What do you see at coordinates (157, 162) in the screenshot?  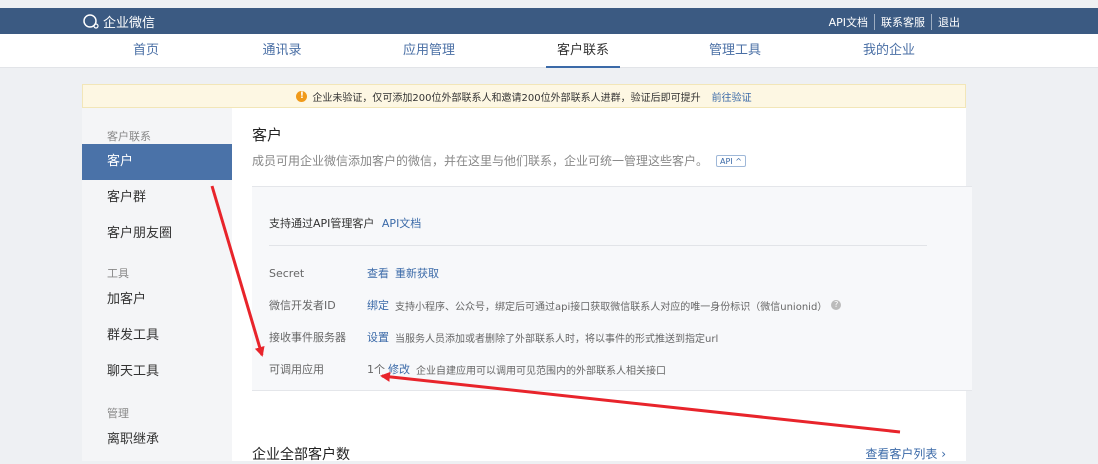 I see `sidebar-item-customers: 客户` at bounding box center [157, 162].